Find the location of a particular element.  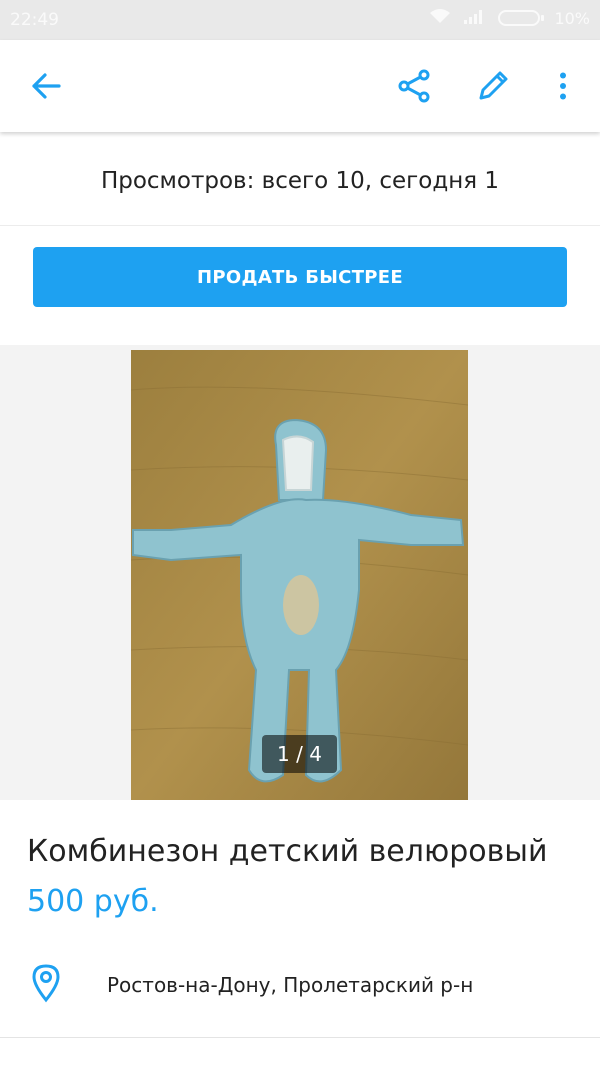

listing-price: 500 руб. is located at coordinates (93, 901).